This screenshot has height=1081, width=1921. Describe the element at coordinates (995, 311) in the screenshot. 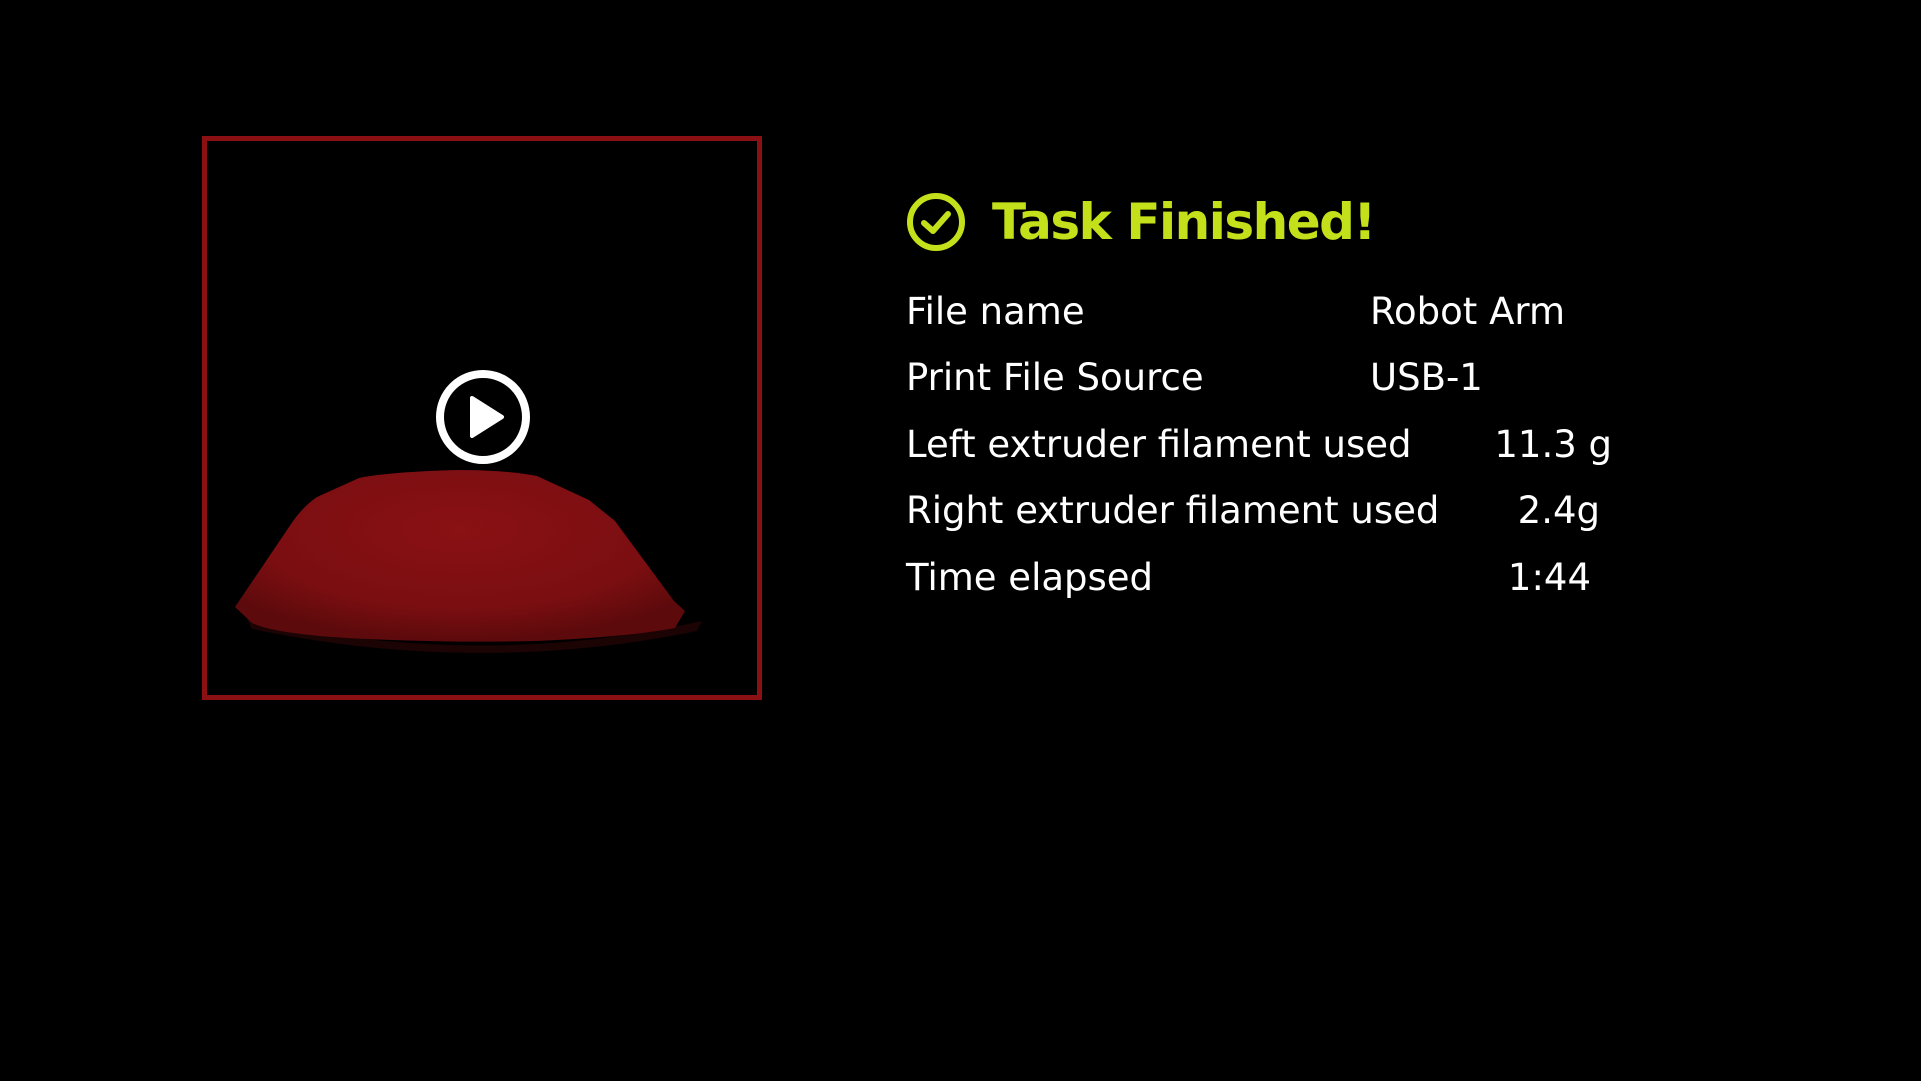

I see `detail-label: File name` at that location.